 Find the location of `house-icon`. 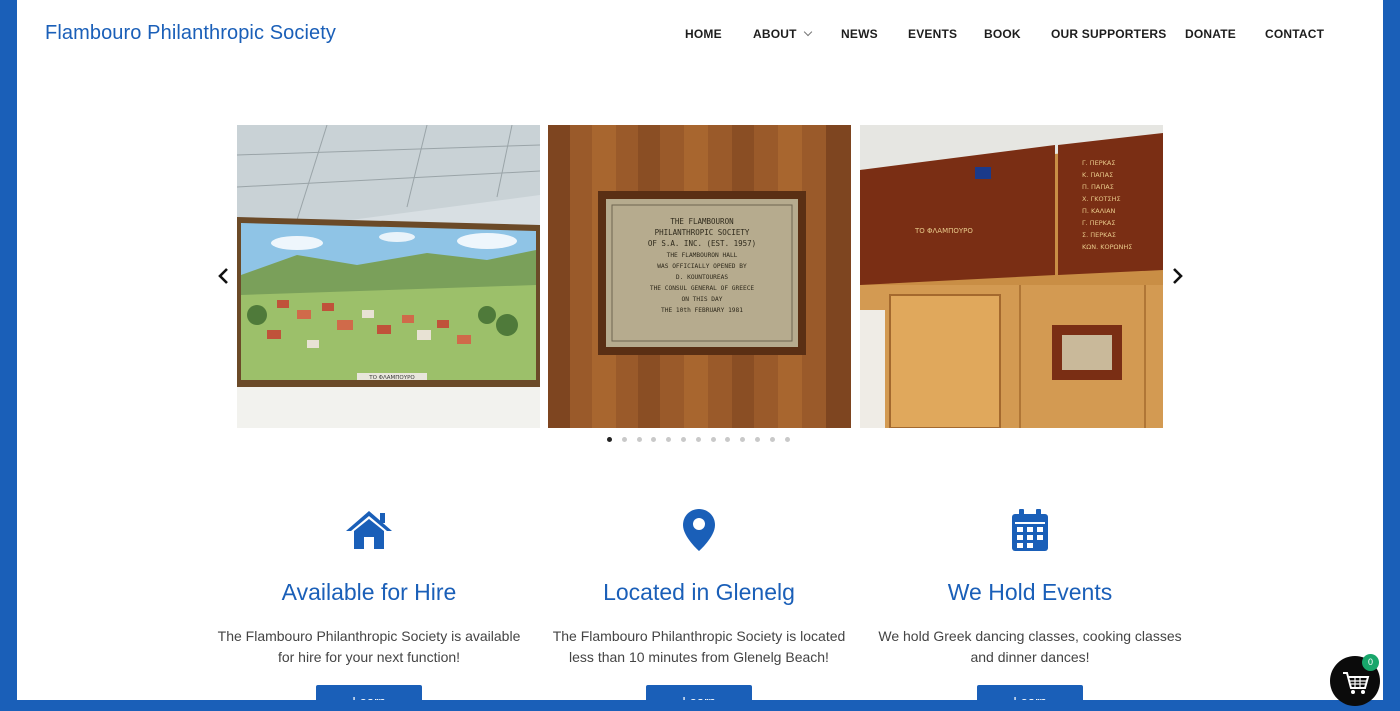

house-icon is located at coordinates (369, 530).